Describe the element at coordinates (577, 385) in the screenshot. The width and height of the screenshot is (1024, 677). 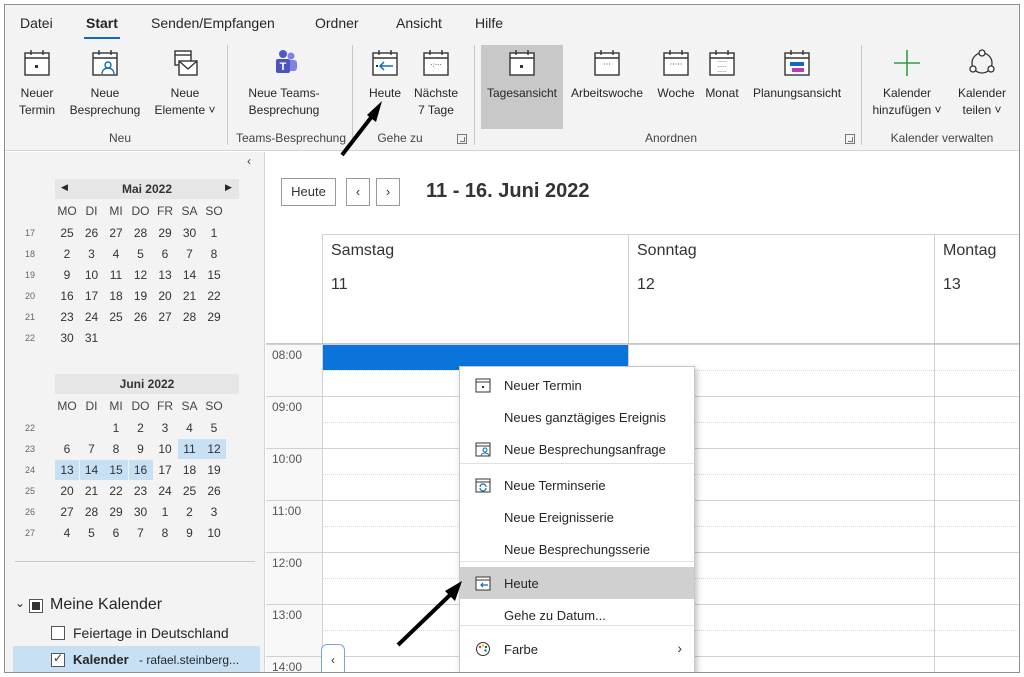
I see `menu-item: Neuer Termin` at that location.